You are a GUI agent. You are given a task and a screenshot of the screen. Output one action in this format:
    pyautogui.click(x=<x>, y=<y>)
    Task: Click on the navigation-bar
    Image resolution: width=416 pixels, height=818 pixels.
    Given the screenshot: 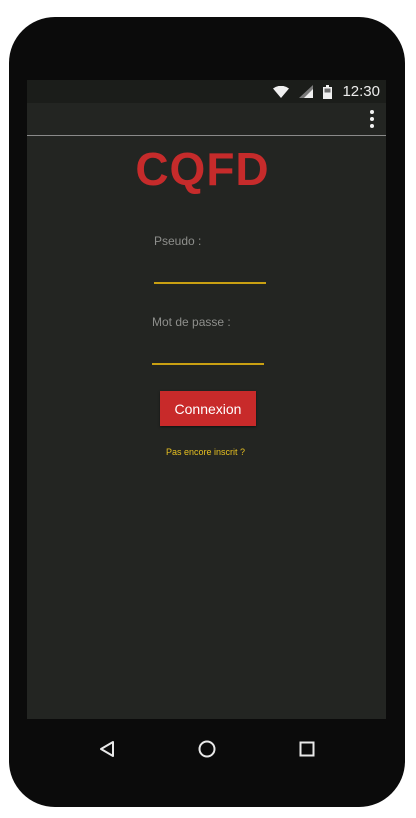 What is the action you would take?
    pyautogui.click(x=206, y=749)
    